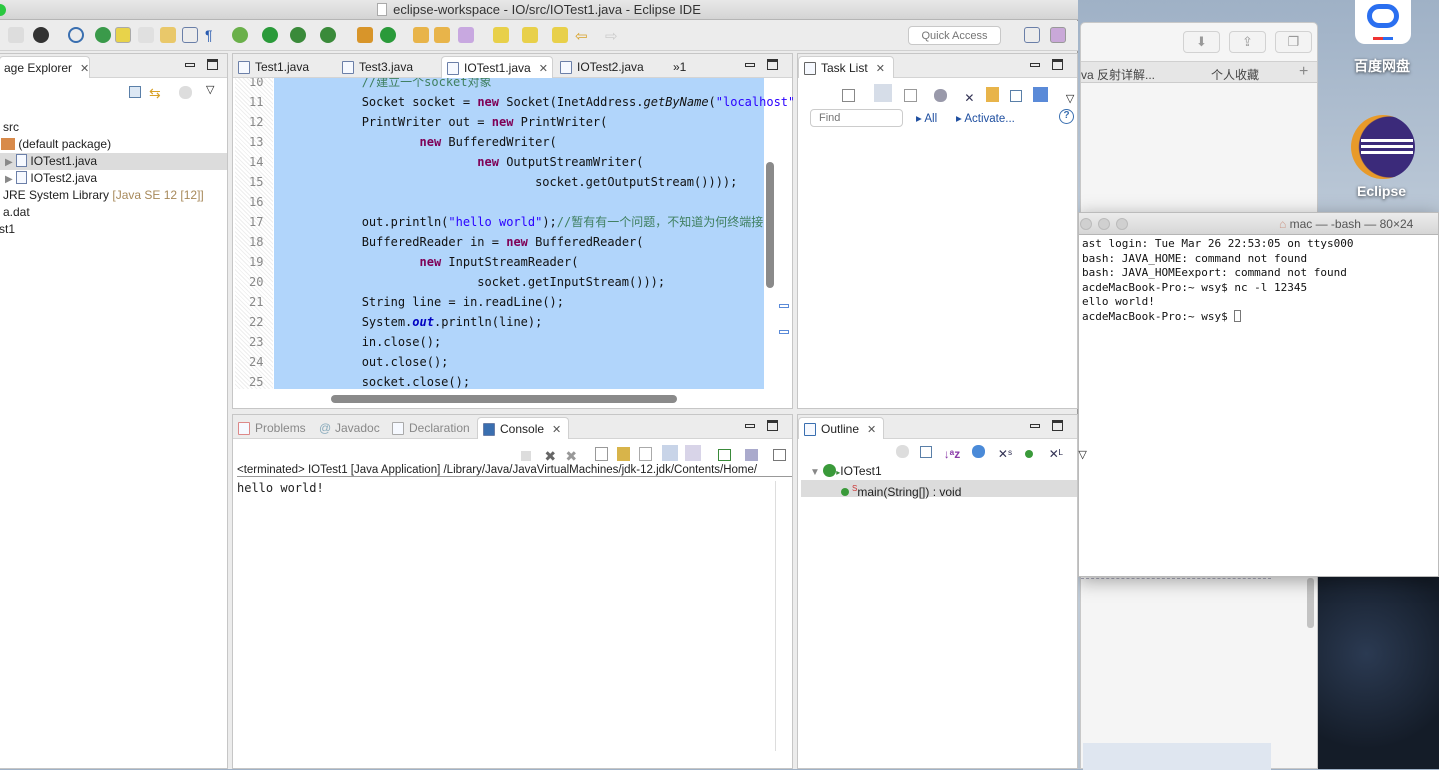 The height and width of the screenshot is (770, 1439). I want to click on tab-declaration: Declaration, so click(428, 428).